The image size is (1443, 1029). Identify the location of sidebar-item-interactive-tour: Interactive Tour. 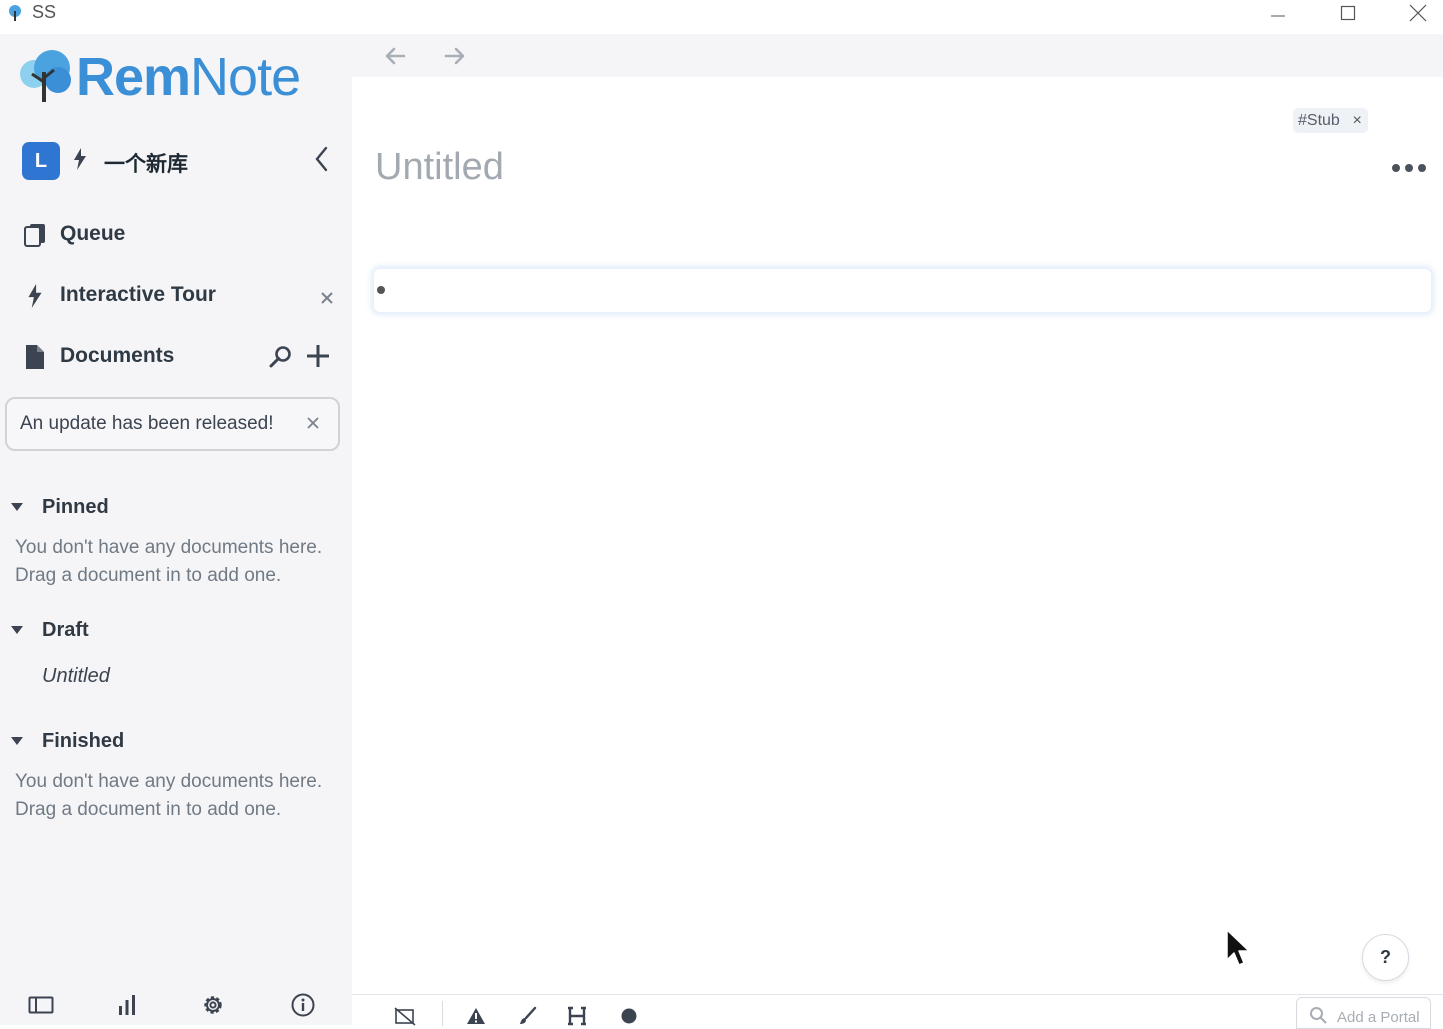
(182, 297).